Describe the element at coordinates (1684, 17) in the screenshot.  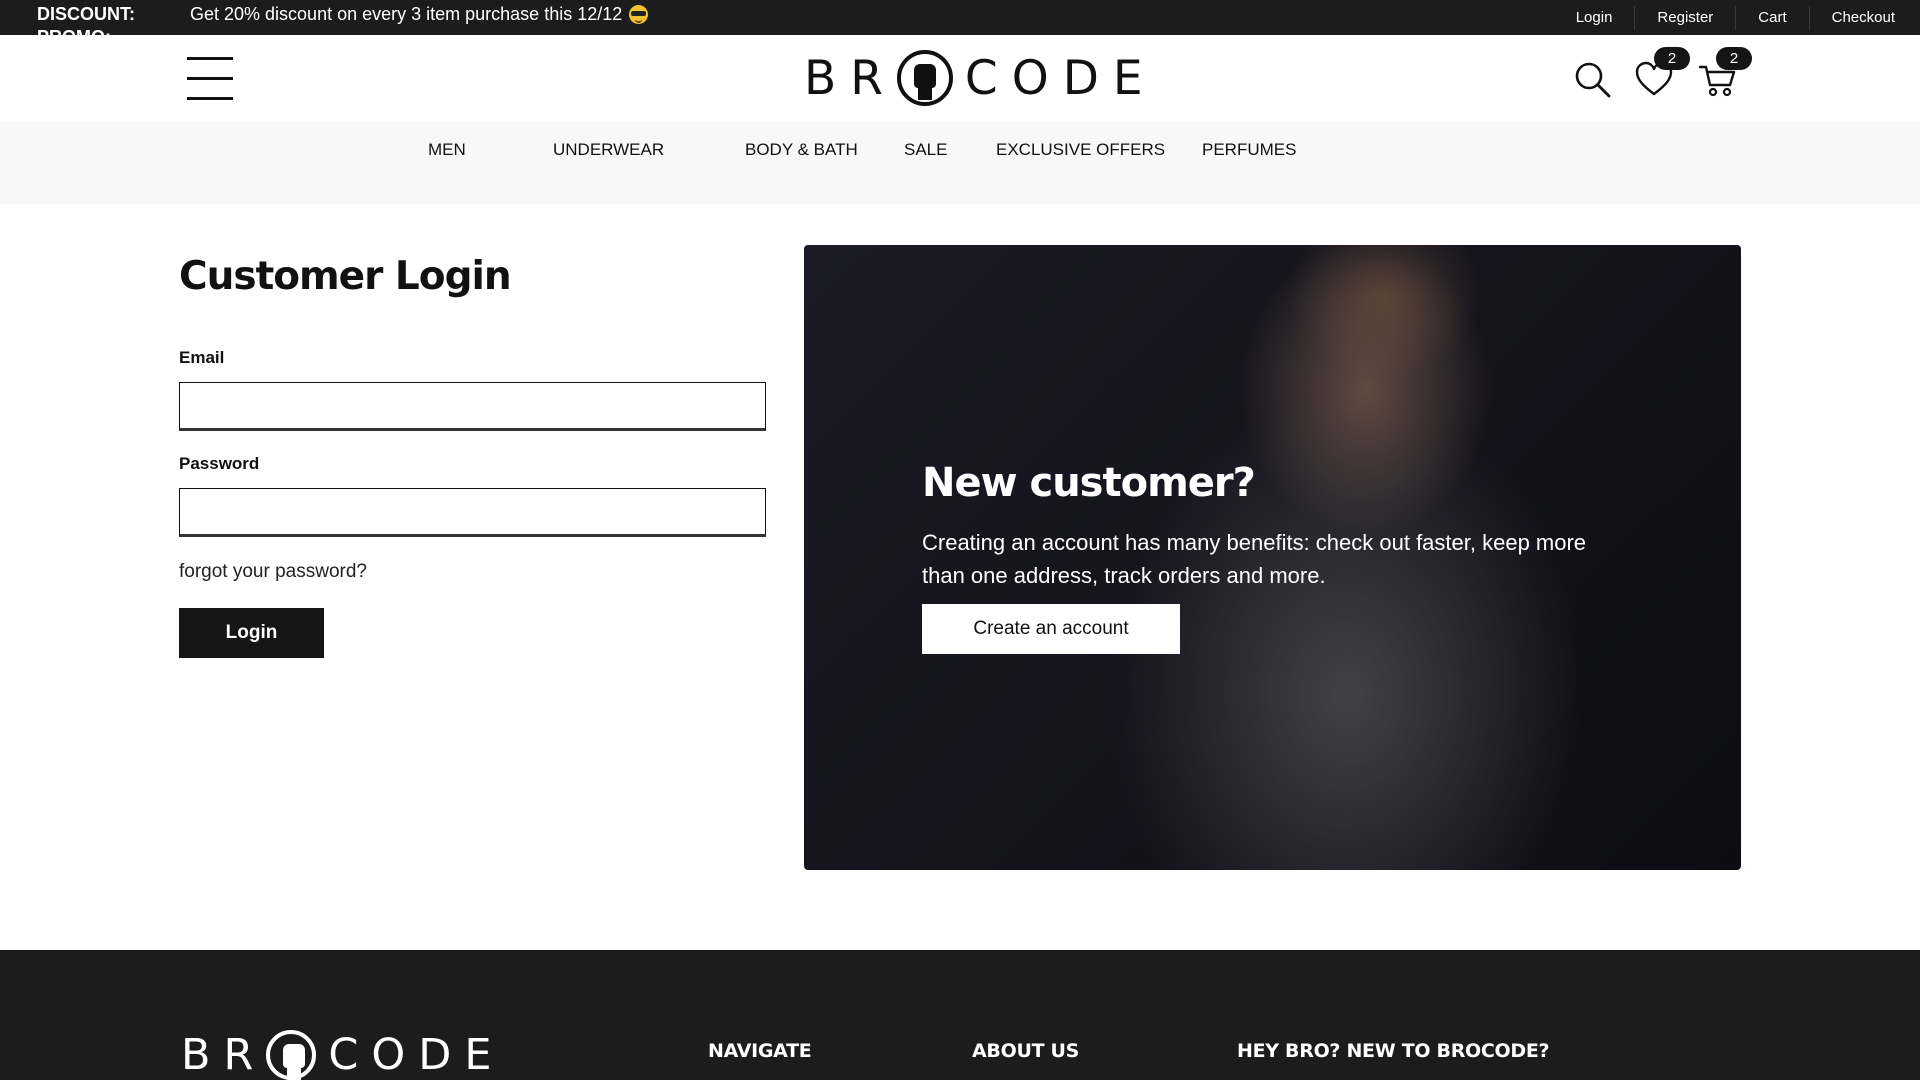
I see `top-link-register: Register` at that location.